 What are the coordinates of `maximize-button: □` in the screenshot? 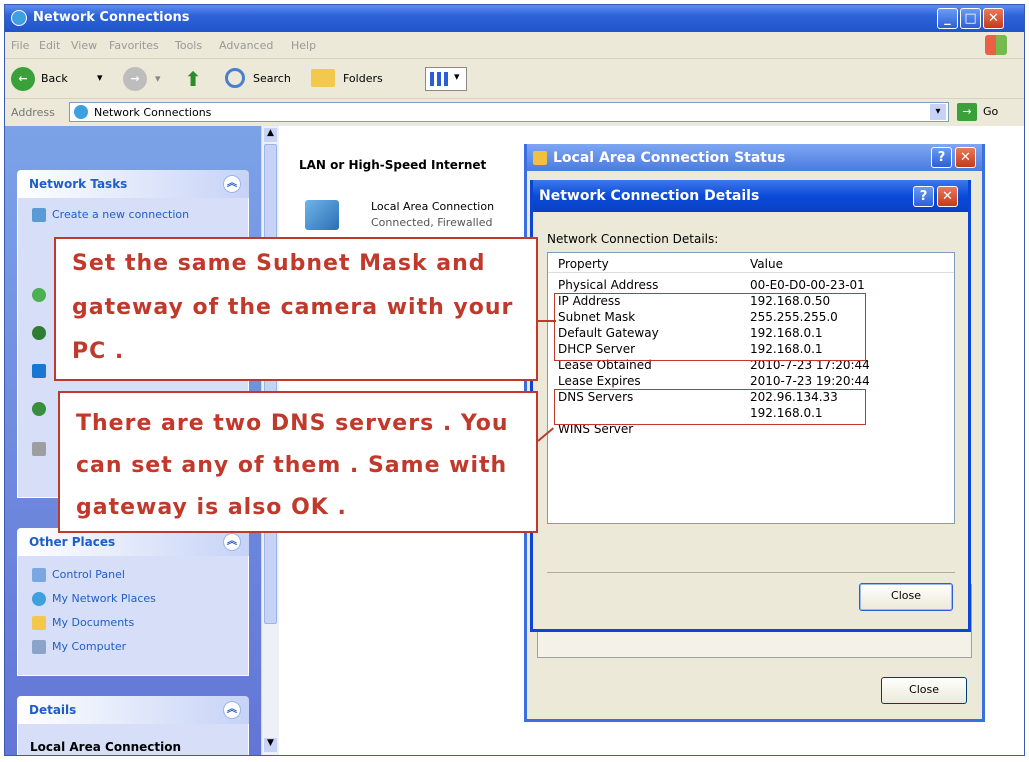 It's located at (970, 18).